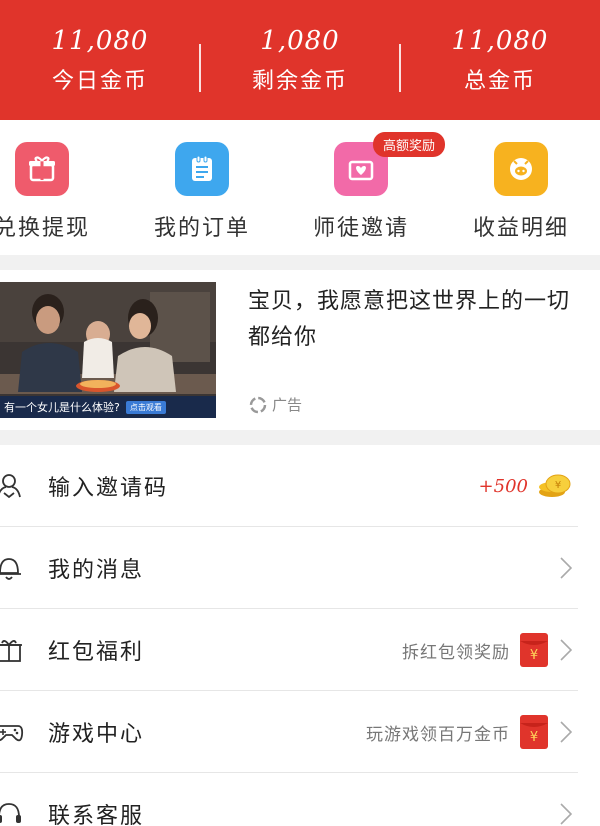 This screenshot has width=600, height=826. Describe the element at coordinates (520, 228) in the screenshot. I see `action-label: 收益明细` at that location.